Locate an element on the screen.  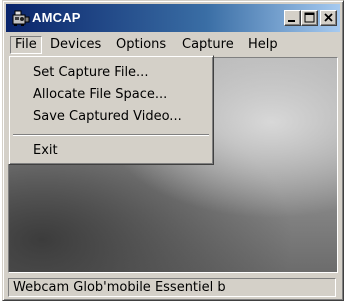
menu-item-exit: Exit is located at coordinates (111, 151).